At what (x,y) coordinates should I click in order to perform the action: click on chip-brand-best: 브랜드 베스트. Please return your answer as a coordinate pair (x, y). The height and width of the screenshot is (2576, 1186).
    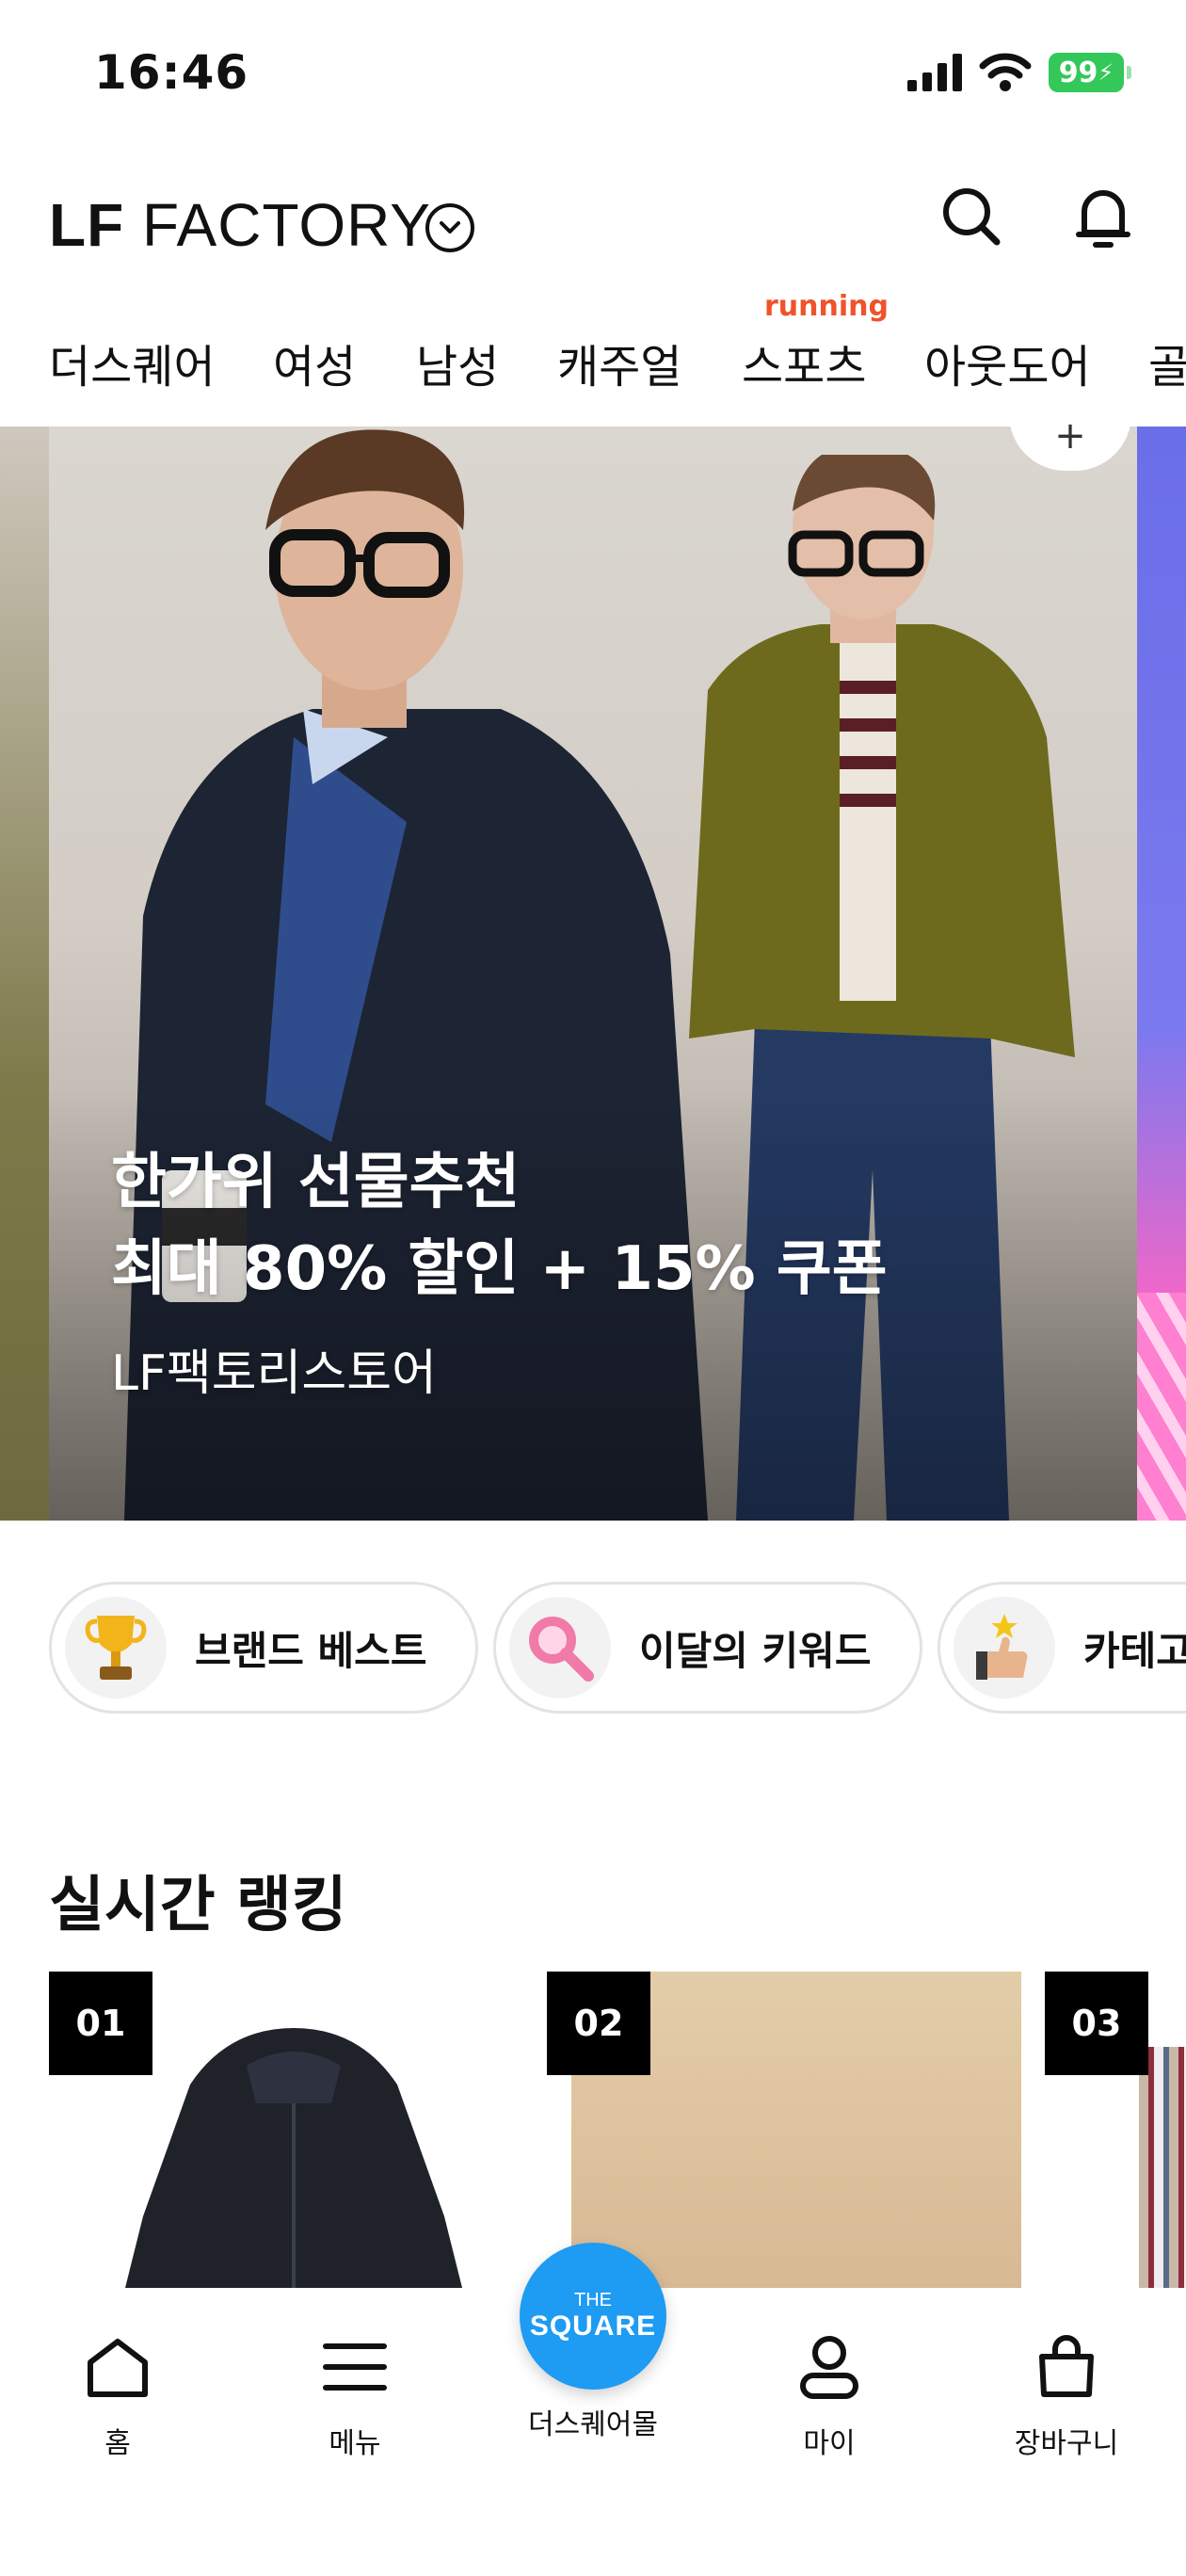
    Looking at the image, I should click on (263, 1648).